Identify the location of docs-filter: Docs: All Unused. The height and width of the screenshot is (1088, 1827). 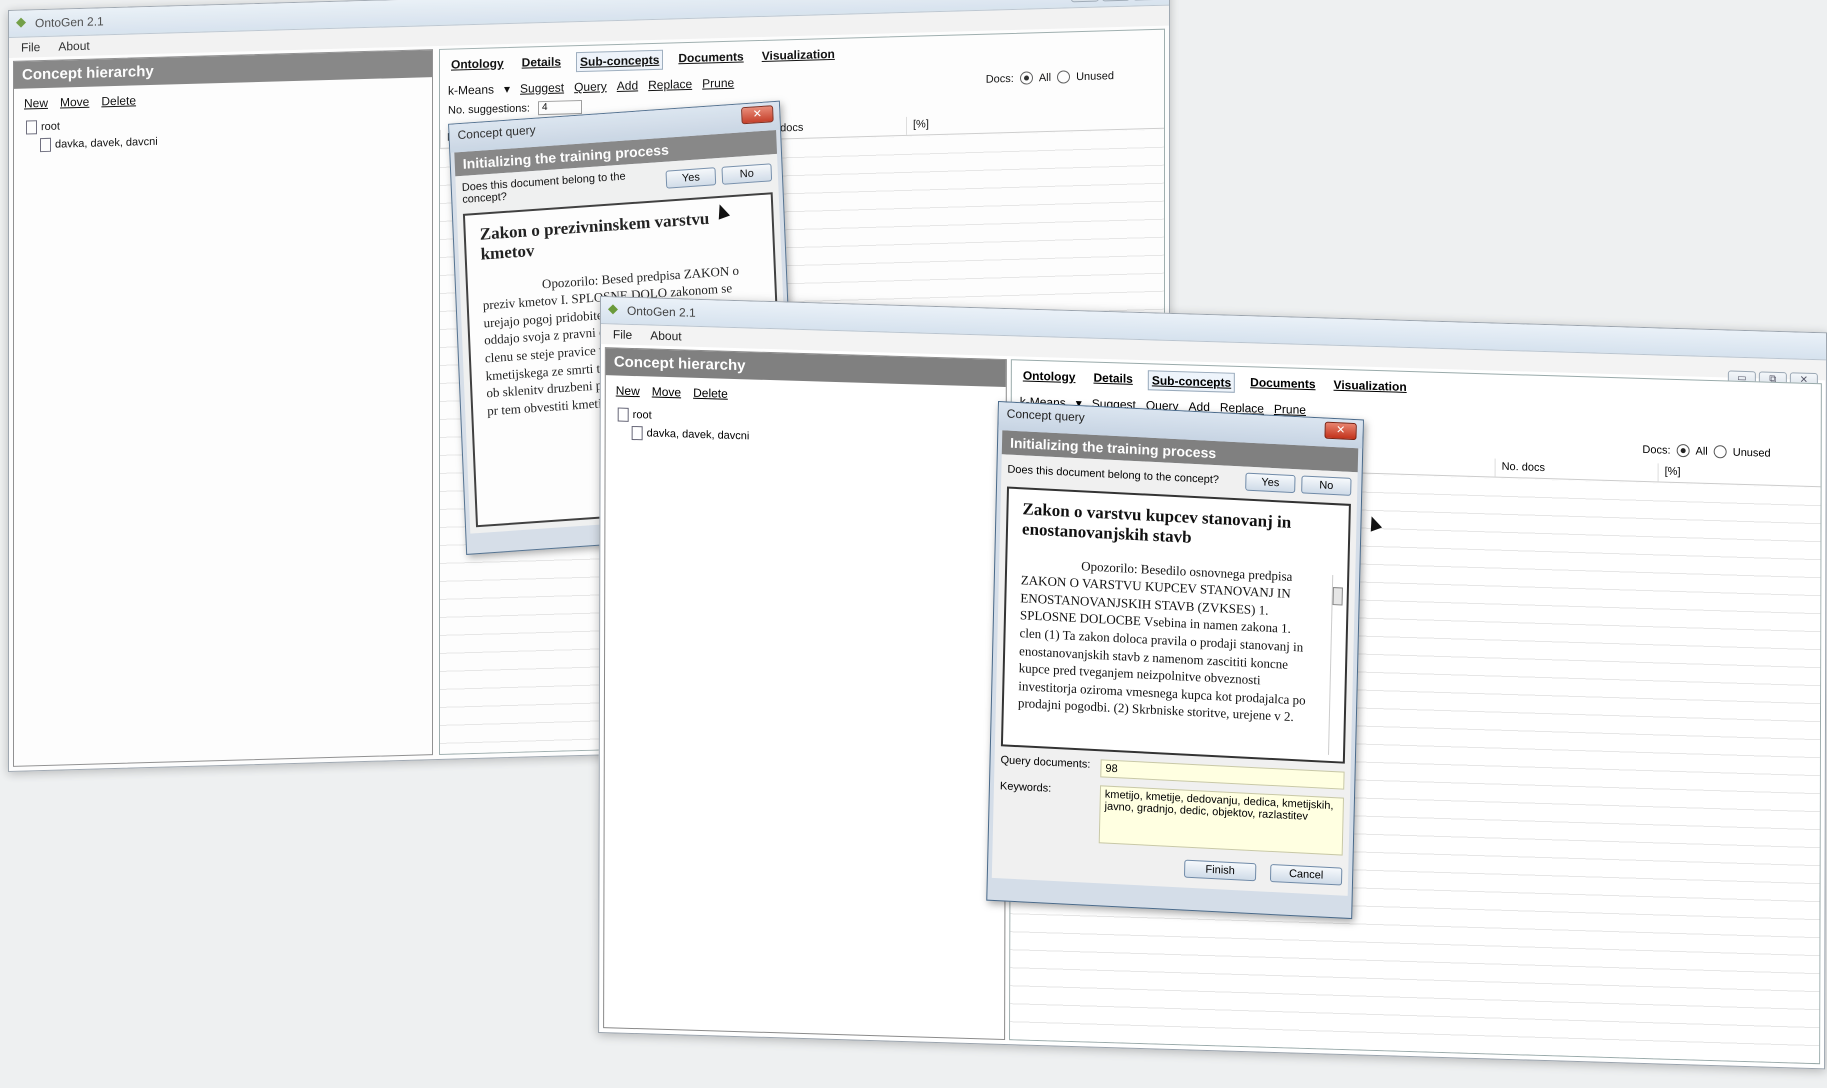
(1706, 451).